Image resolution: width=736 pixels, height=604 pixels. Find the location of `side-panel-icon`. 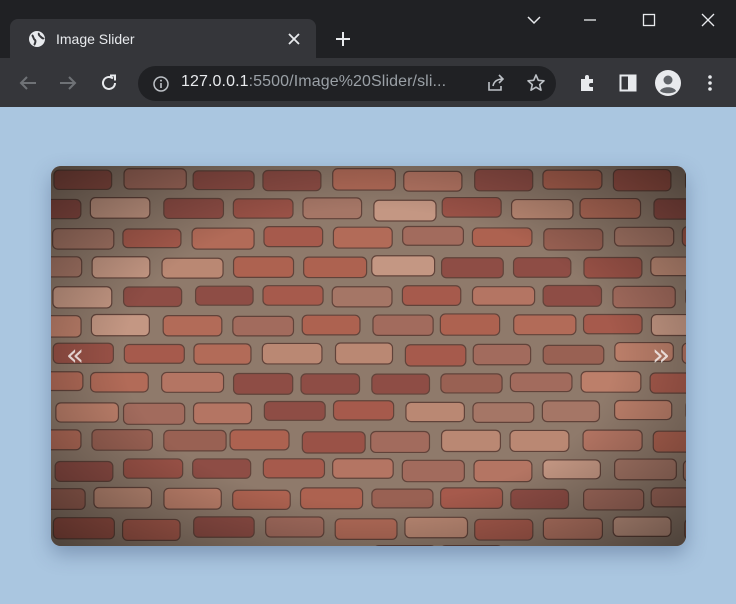

side-panel-icon is located at coordinates (628, 83).